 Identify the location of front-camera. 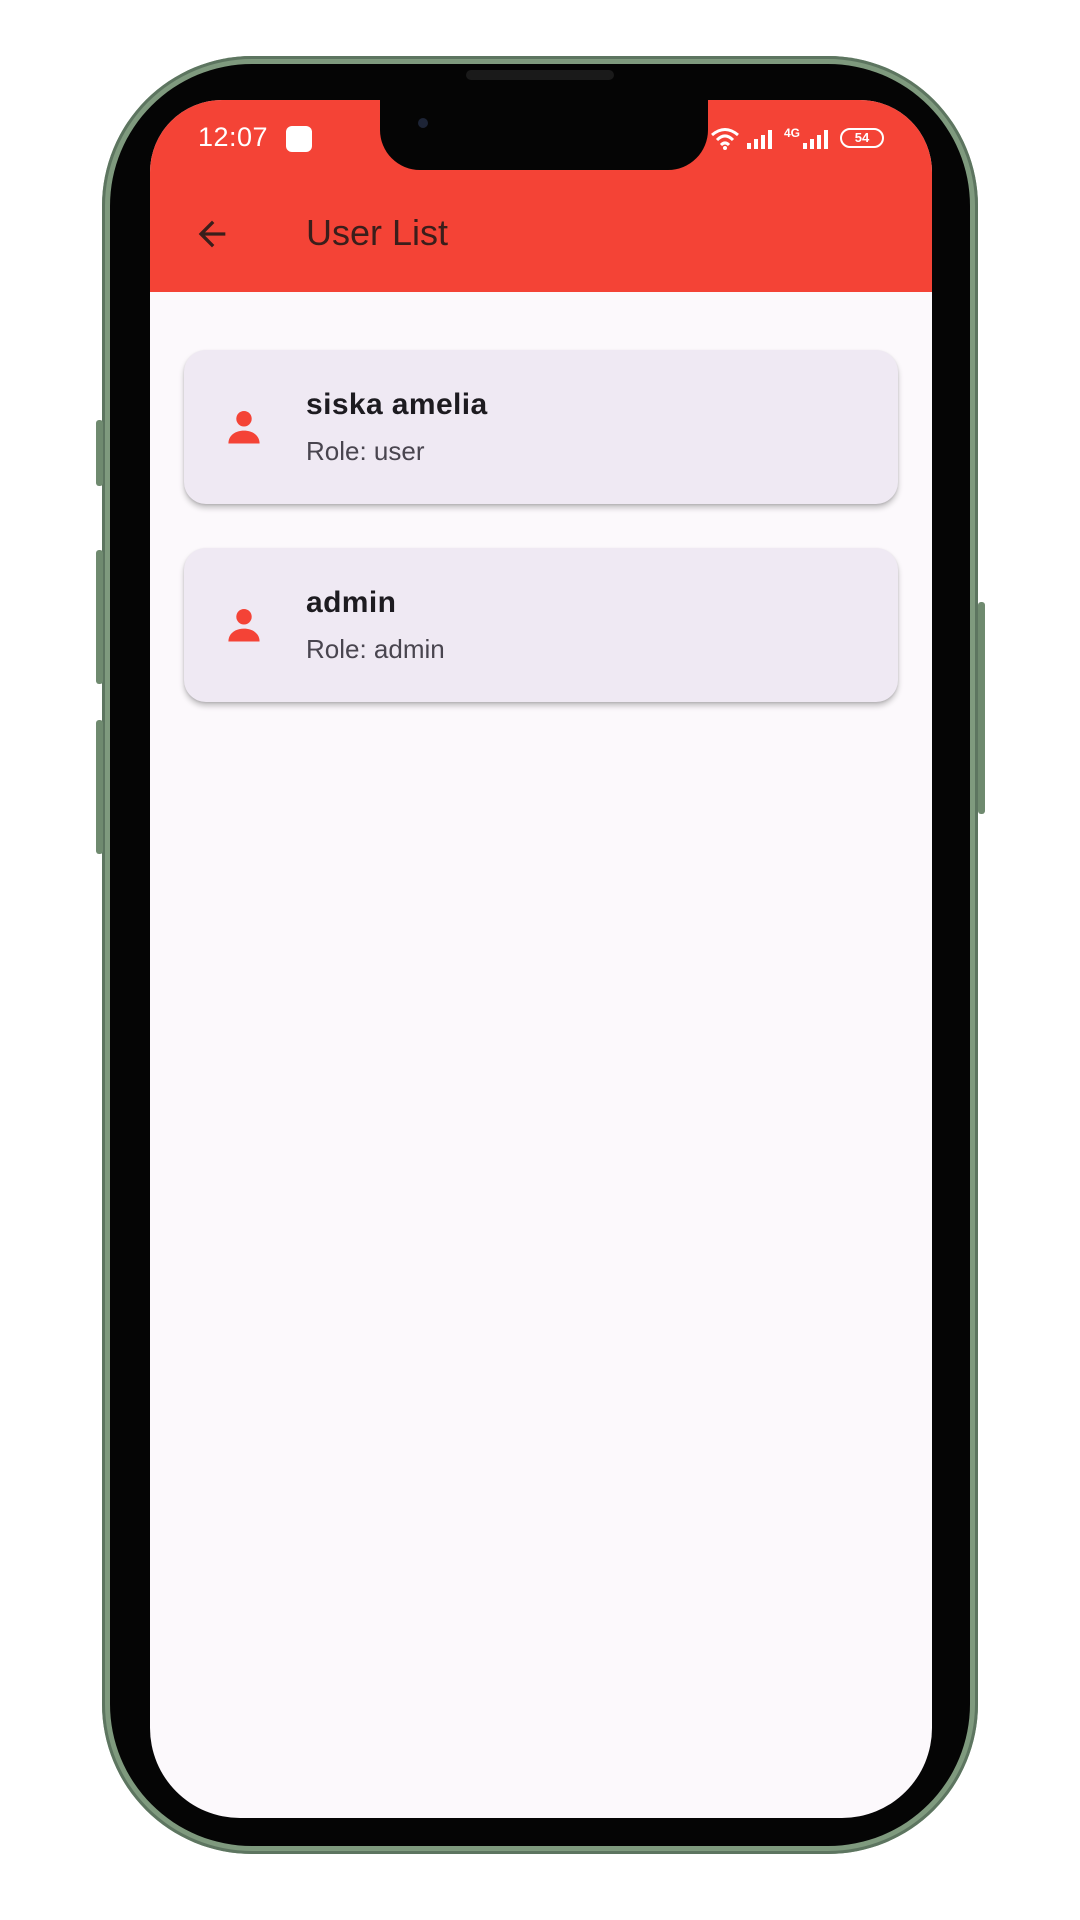
(423, 123).